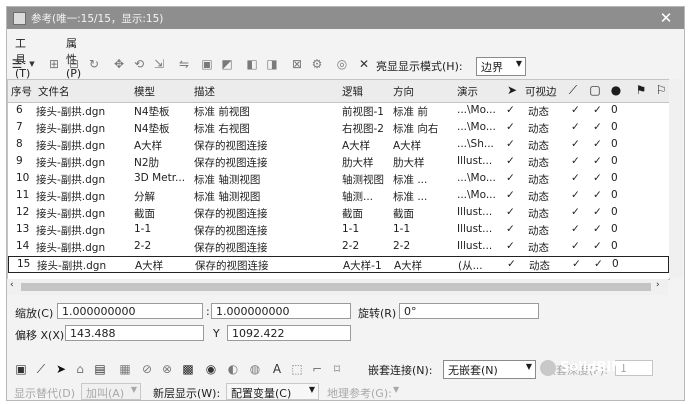 Image resolution: width=689 pixels, height=404 pixels. What do you see at coordinates (32, 64) in the screenshot?
I see `list-dropdown-arrow-icon: ▼` at bounding box center [32, 64].